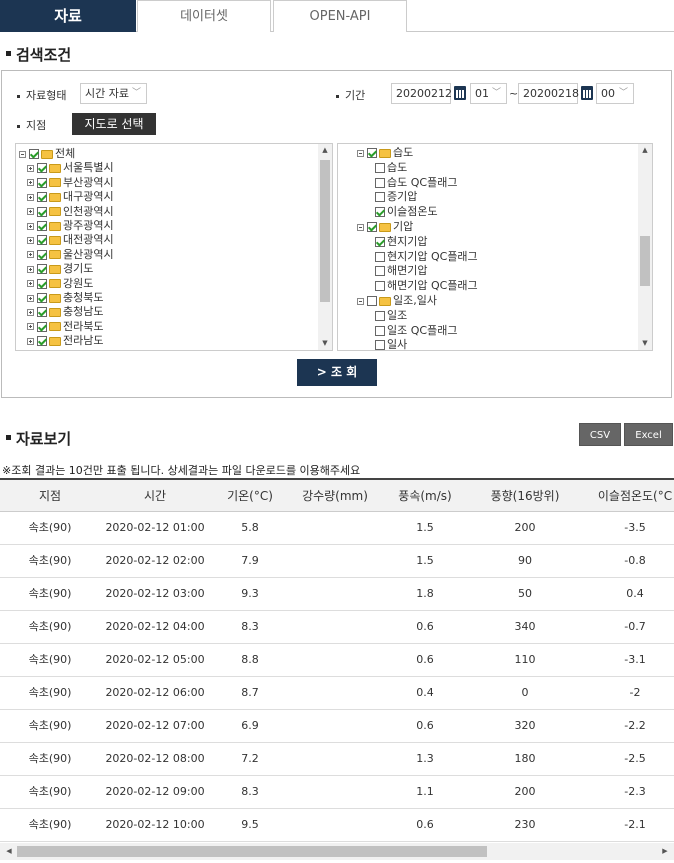  What do you see at coordinates (65, 312) in the screenshot?
I see `station-tree-item: 충청남도` at bounding box center [65, 312].